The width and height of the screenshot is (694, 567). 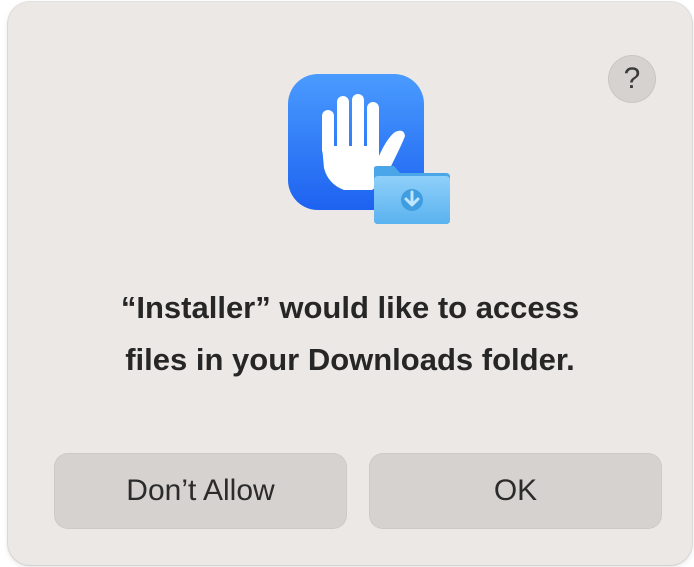 What do you see at coordinates (515, 491) in the screenshot?
I see `ok-button: OK` at bounding box center [515, 491].